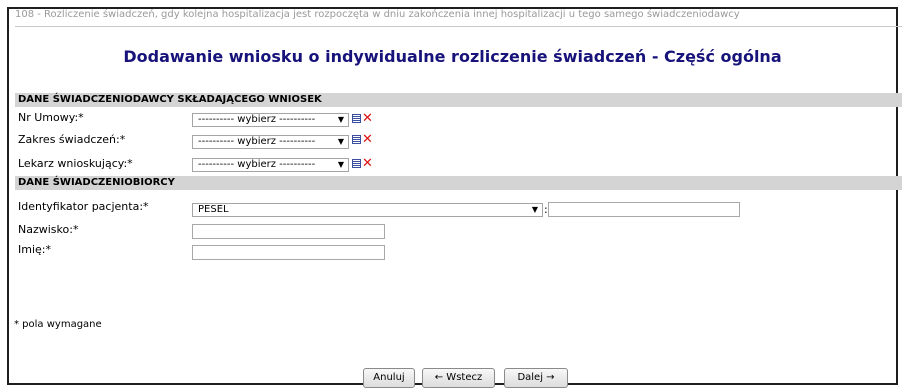 The image size is (905, 392). I want to click on contract-number-select: ---------- wybierz ---------- ▼, so click(270, 120).